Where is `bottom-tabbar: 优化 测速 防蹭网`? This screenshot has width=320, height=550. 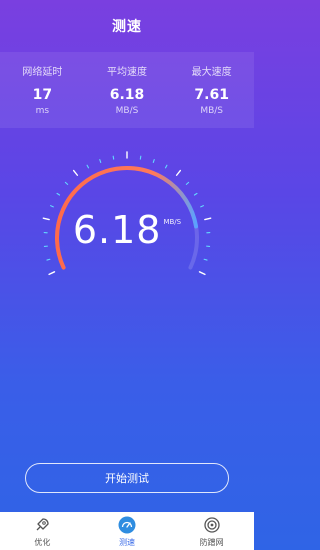
bottom-tabbar: 优化 测速 防蹭网 is located at coordinates (127, 531).